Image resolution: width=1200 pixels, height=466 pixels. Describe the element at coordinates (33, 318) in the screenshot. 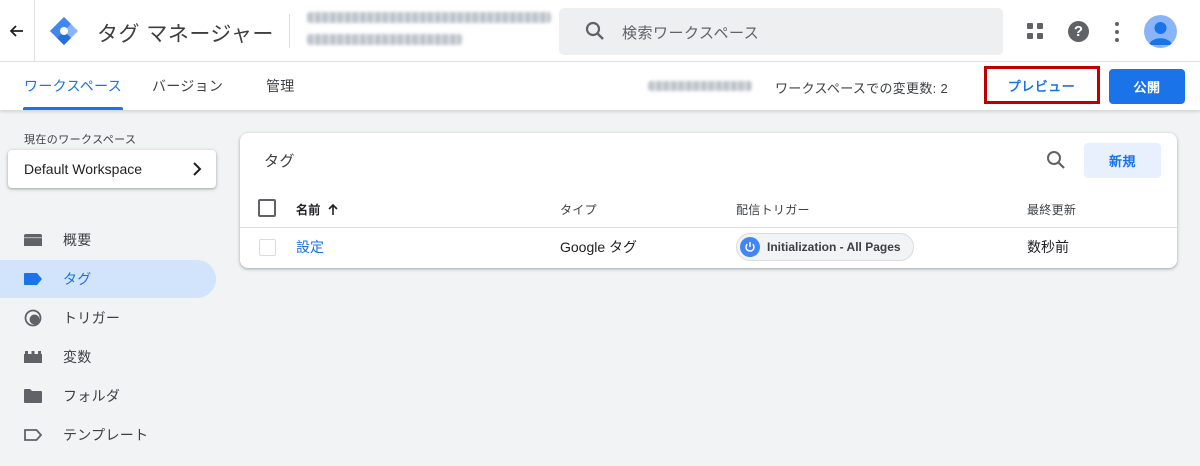

I see `trigger-icon` at that location.